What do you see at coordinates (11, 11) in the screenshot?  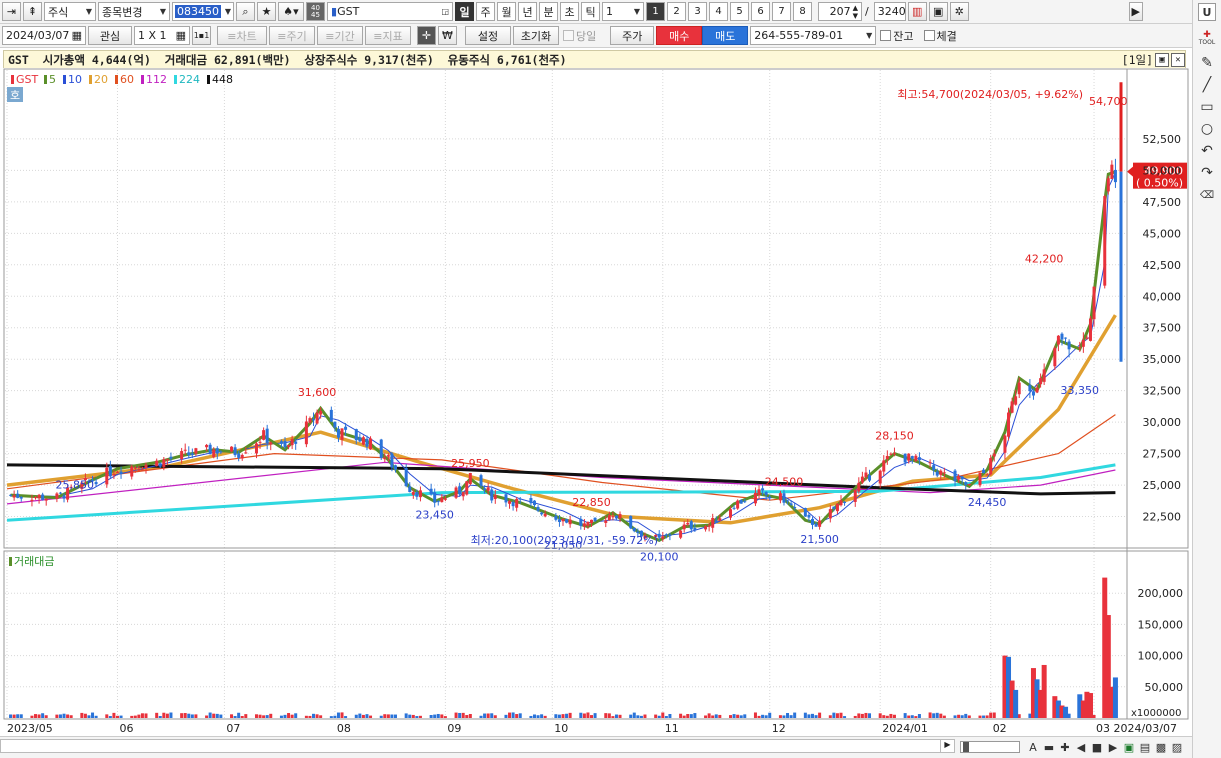 I see `pin-icon: ⇥` at bounding box center [11, 11].